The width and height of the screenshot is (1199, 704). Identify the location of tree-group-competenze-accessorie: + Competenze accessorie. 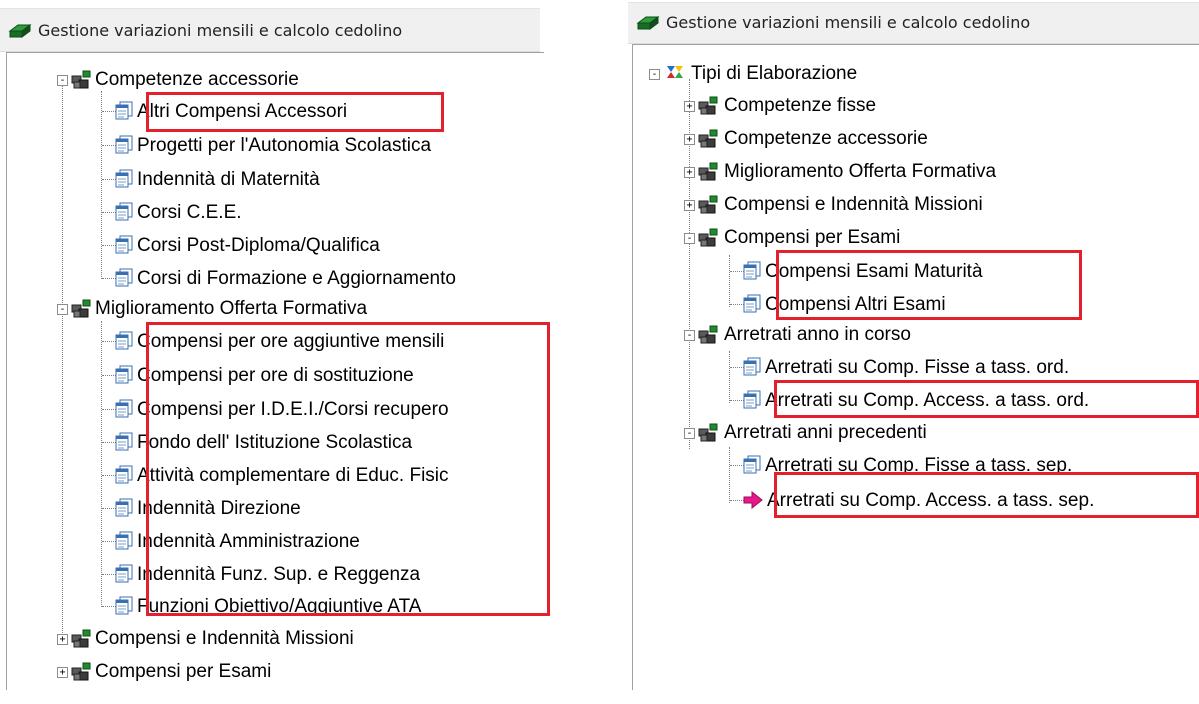
(834, 139).